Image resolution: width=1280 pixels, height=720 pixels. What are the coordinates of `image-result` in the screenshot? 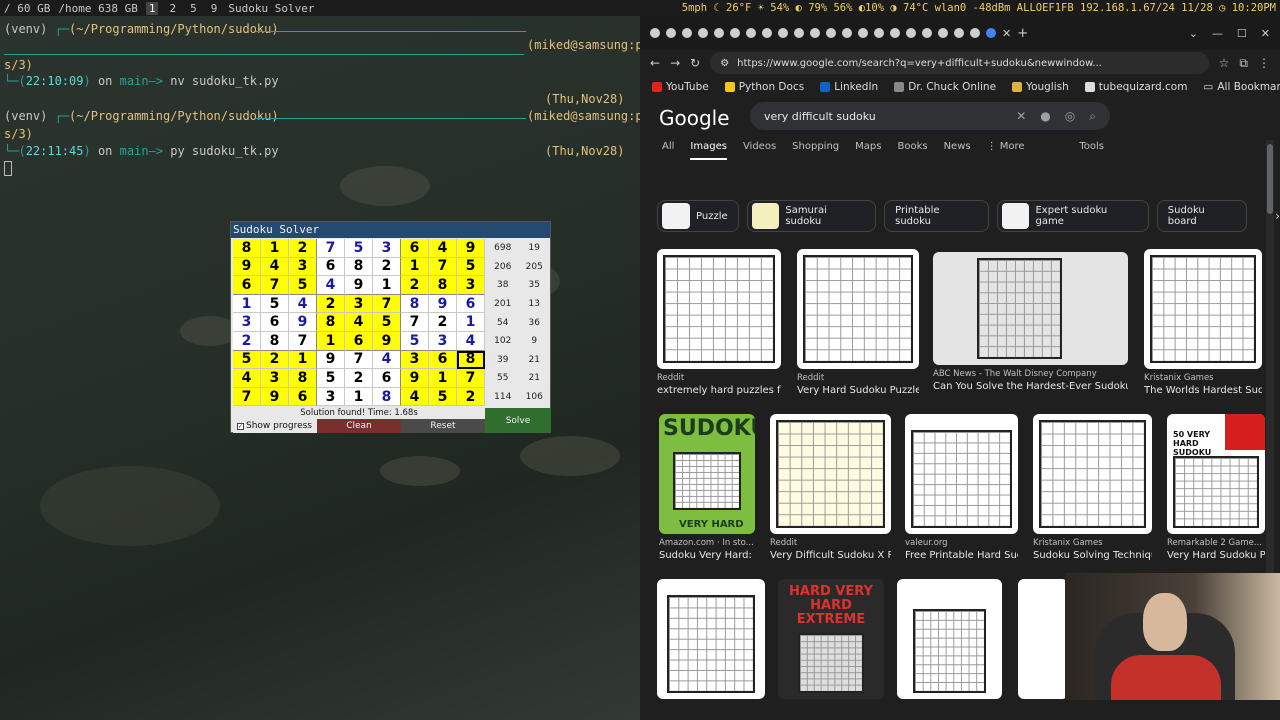 It's located at (711, 639).